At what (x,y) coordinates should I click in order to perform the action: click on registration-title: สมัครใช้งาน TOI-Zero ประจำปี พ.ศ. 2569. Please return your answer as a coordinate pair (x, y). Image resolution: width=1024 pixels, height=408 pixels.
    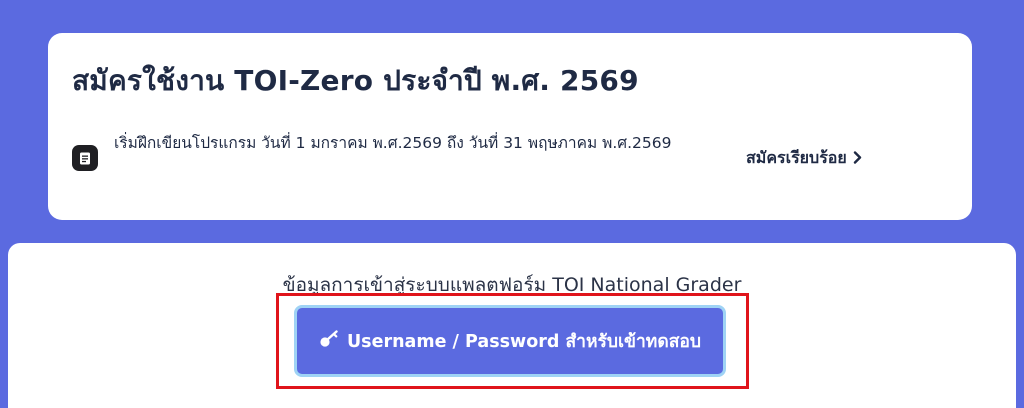
    Looking at the image, I should click on (355, 80).